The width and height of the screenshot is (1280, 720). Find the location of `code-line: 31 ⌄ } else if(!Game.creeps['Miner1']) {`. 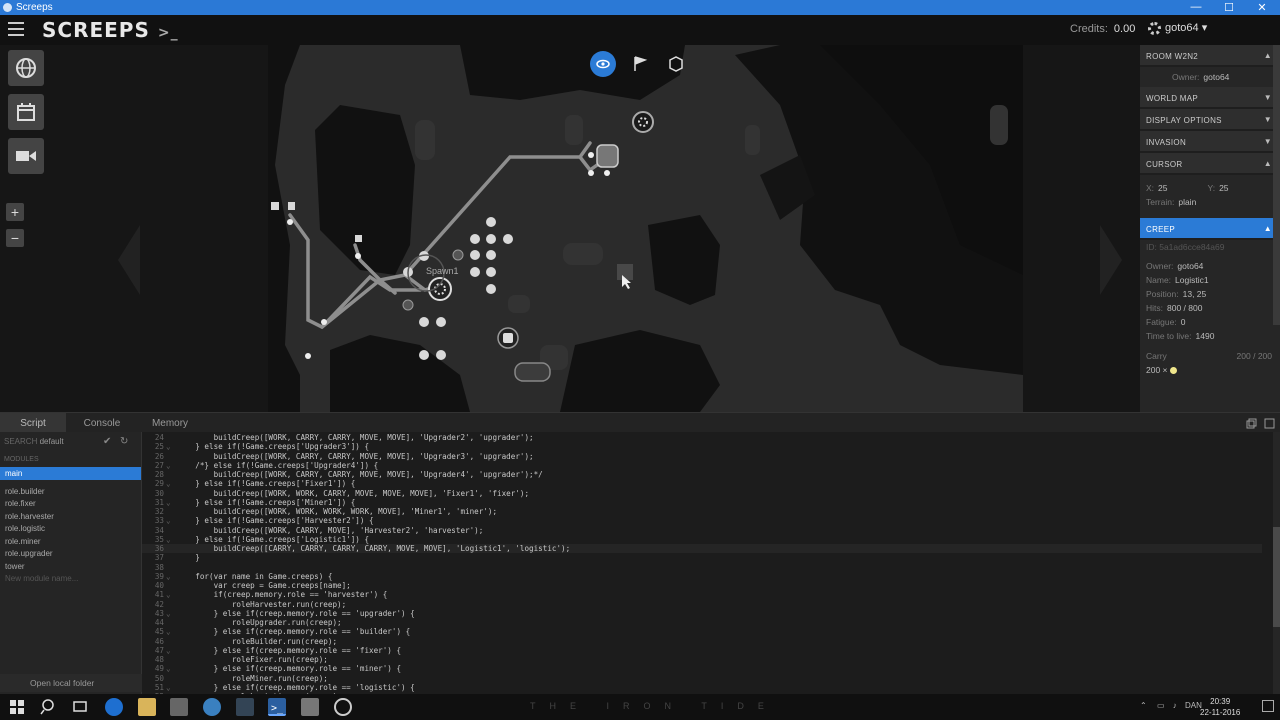

code-line: 31 ⌄ } else if(!Game.creeps['Miner1']) { is located at coordinates (702, 502).